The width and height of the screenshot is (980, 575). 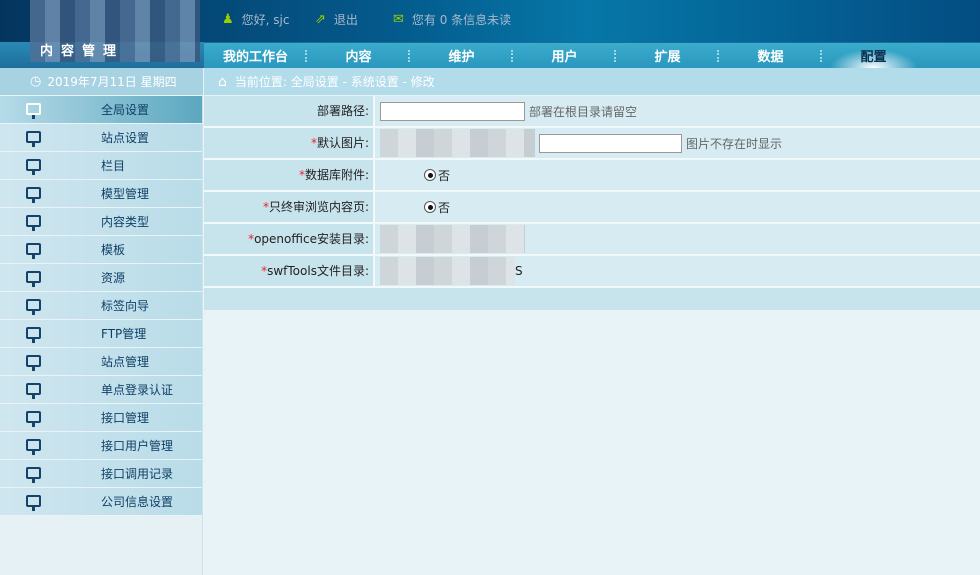 What do you see at coordinates (519, 271) in the screenshot?
I see `swftools-visible-tail: S` at bounding box center [519, 271].